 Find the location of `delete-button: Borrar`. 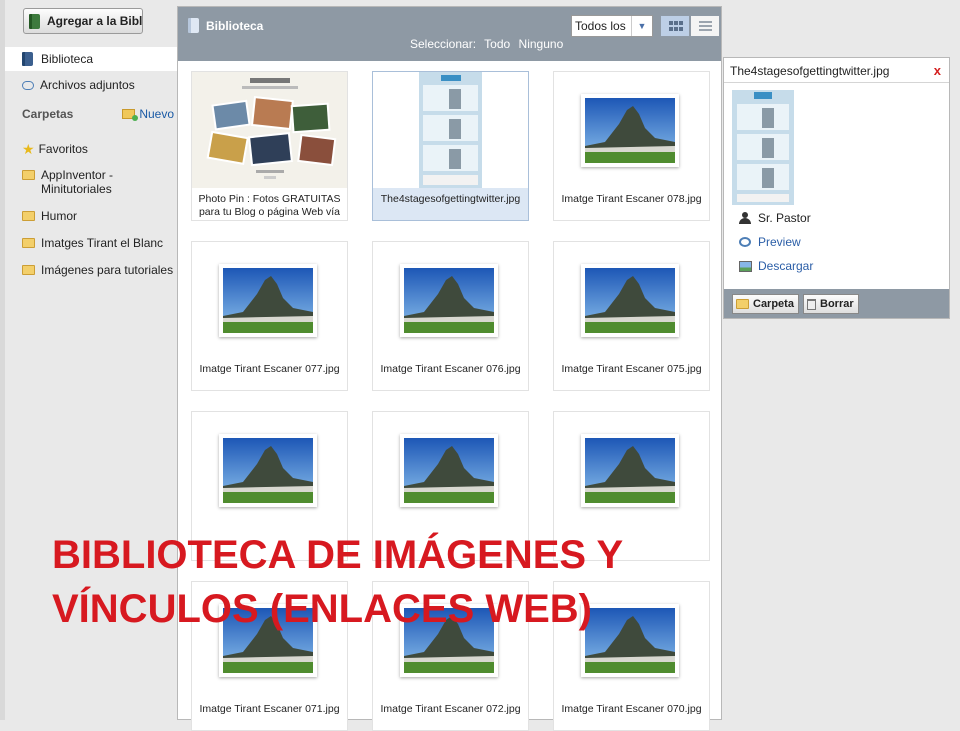

delete-button: Borrar is located at coordinates (831, 304).